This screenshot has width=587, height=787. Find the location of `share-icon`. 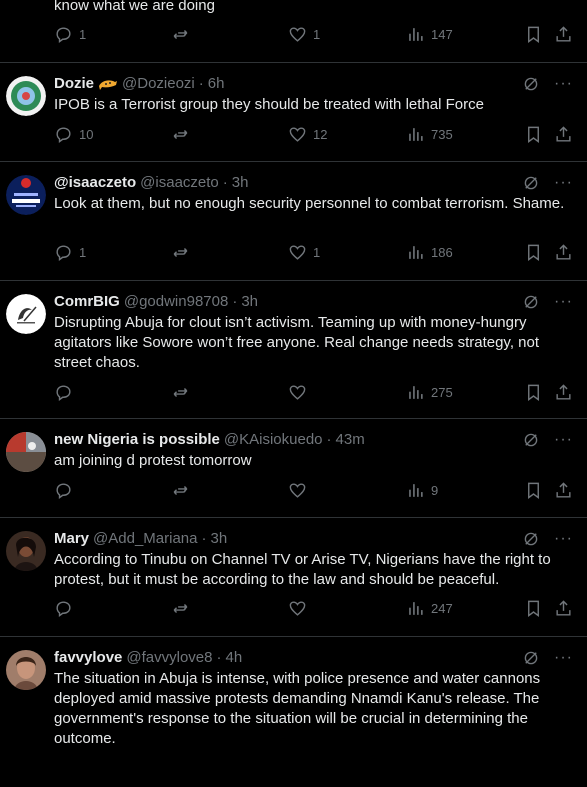

share-icon is located at coordinates (563, 608).